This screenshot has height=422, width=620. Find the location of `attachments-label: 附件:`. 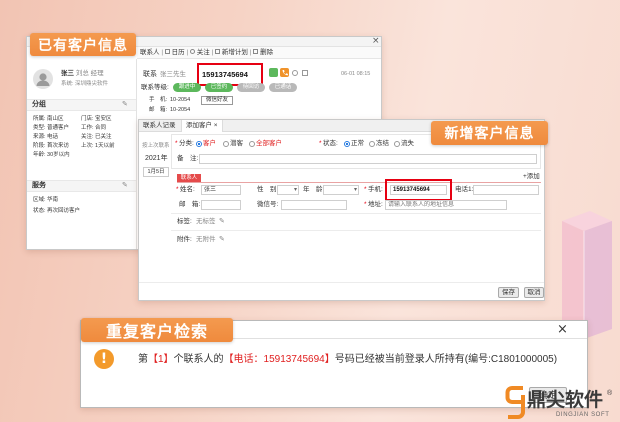

attachments-label: 附件: is located at coordinates (184, 239).